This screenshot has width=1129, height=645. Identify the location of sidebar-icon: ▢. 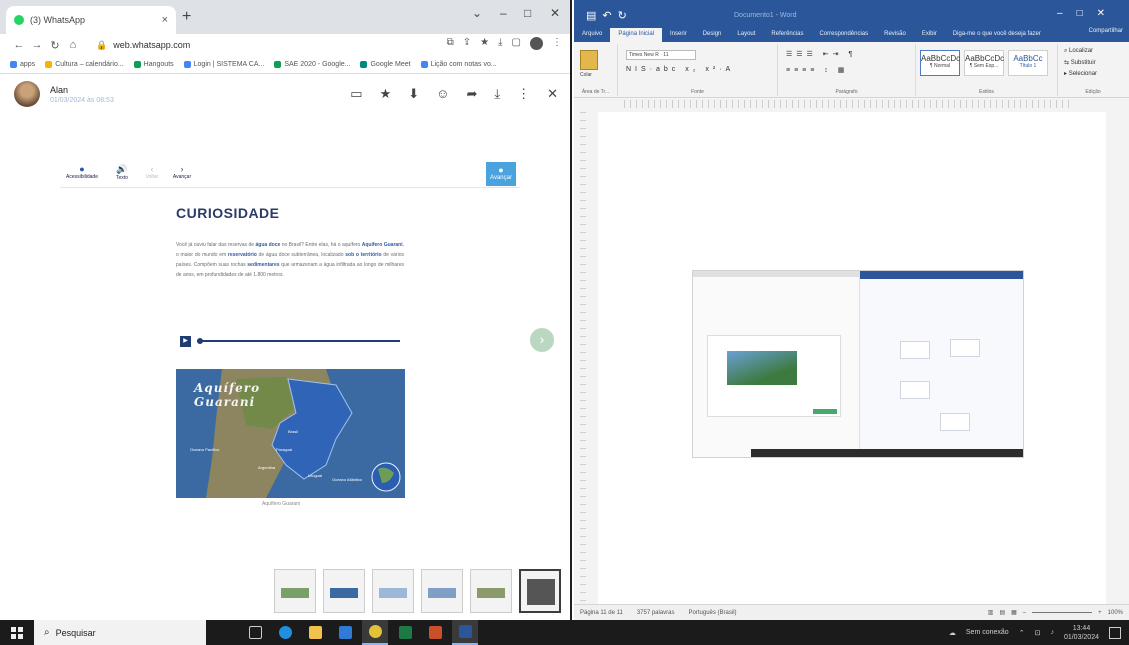
(516, 43).